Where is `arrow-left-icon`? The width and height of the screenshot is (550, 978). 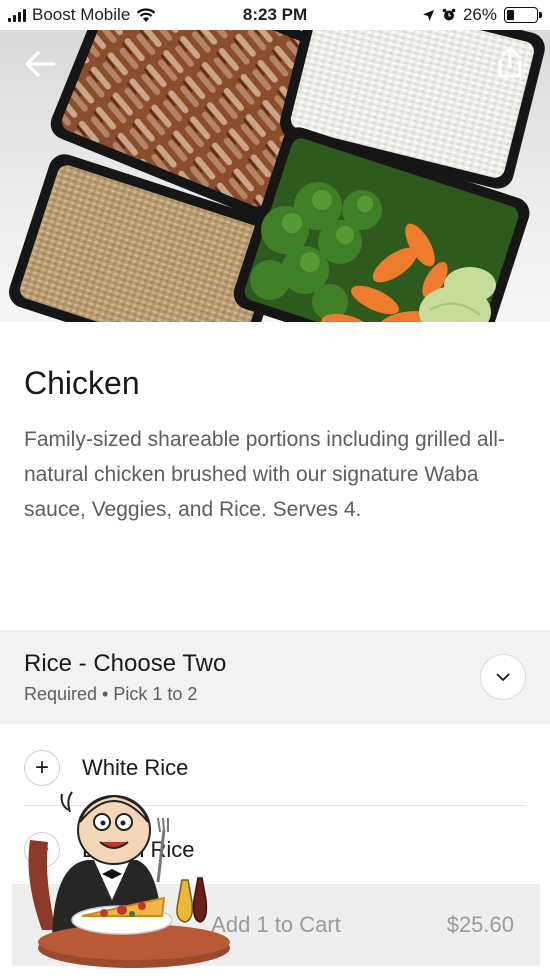
arrow-left-icon is located at coordinates (40, 64).